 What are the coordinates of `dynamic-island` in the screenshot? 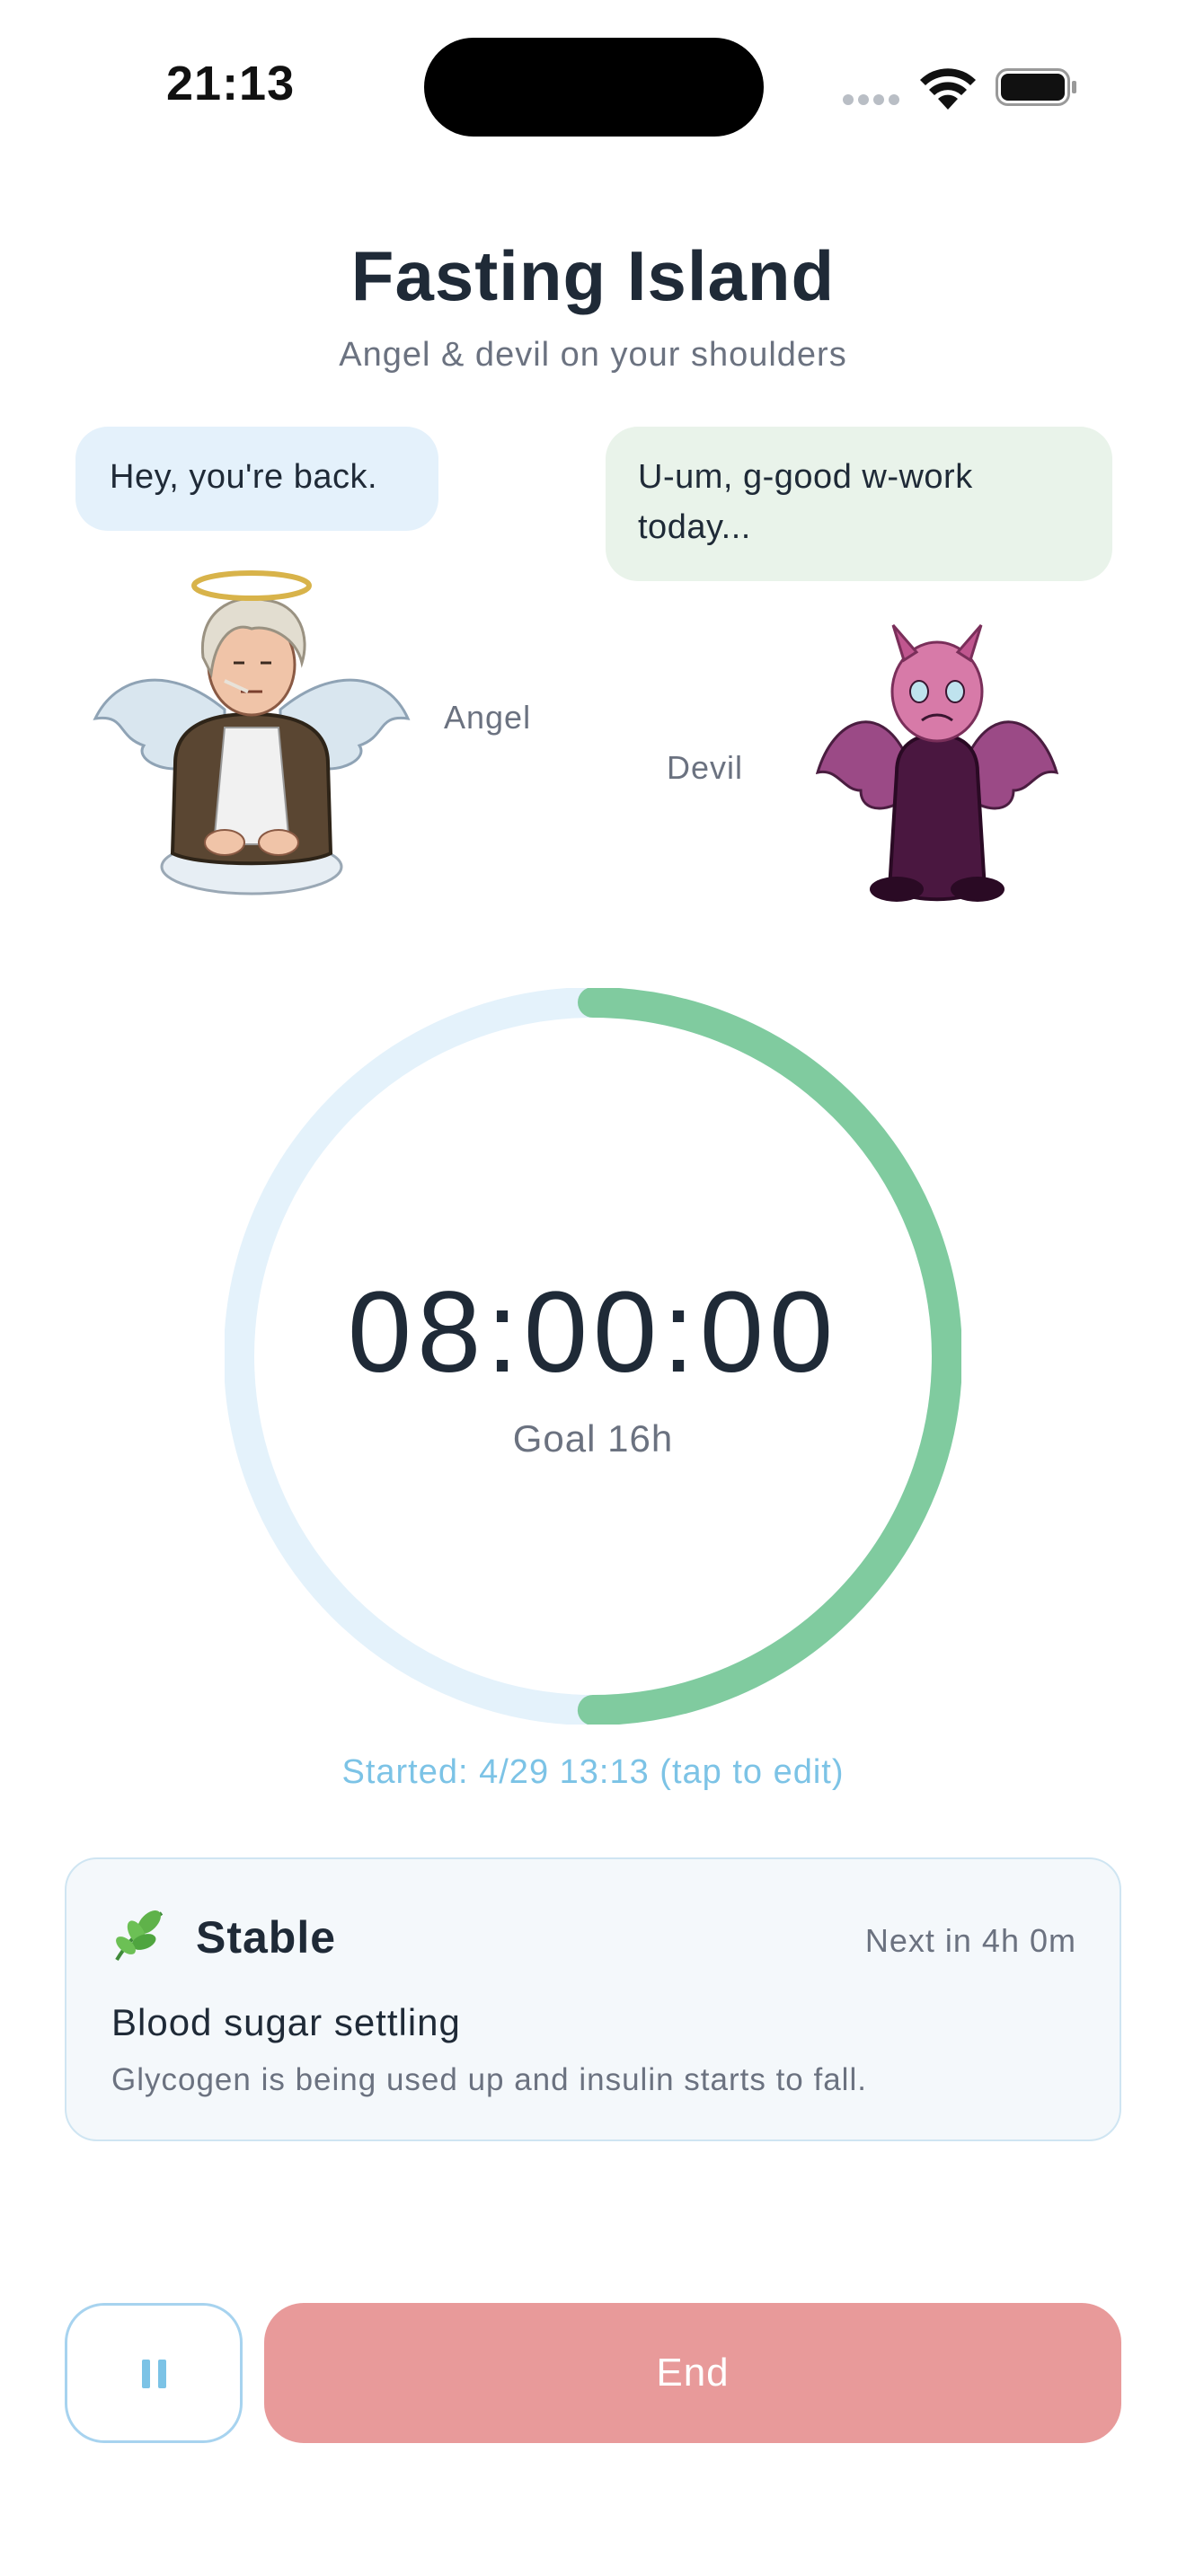 It's located at (594, 87).